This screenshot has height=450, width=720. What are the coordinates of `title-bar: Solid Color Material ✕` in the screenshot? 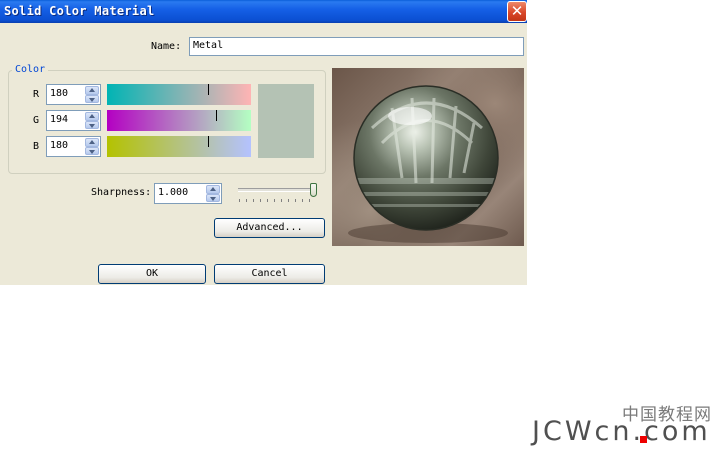 It's located at (263, 11).